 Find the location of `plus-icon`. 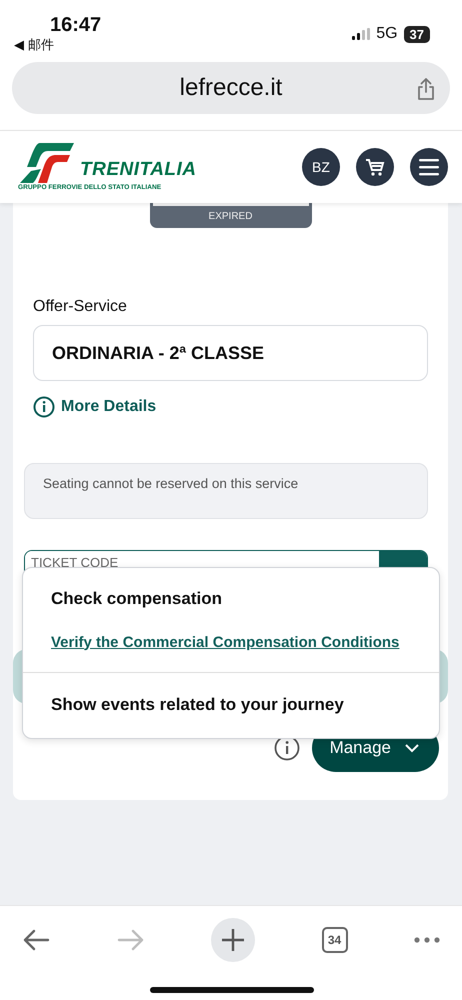

plus-icon is located at coordinates (233, 940).